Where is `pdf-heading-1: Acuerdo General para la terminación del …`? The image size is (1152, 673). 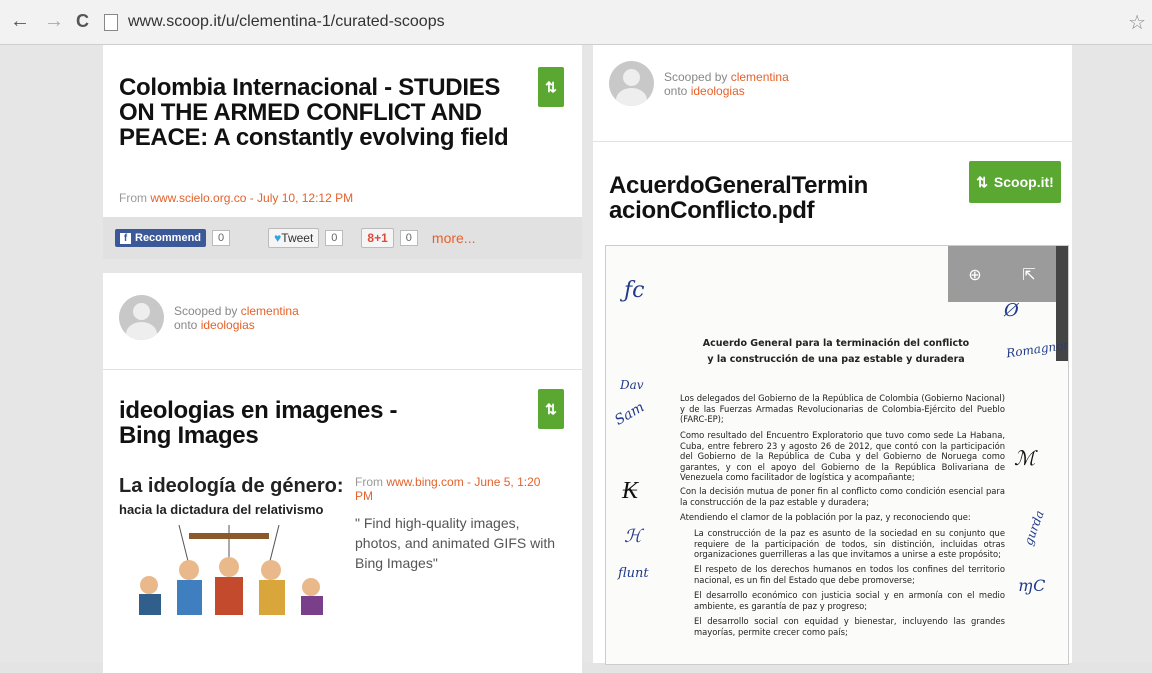 pdf-heading-1: Acuerdo General para la terminación del … is located at coordinates (836, 343).